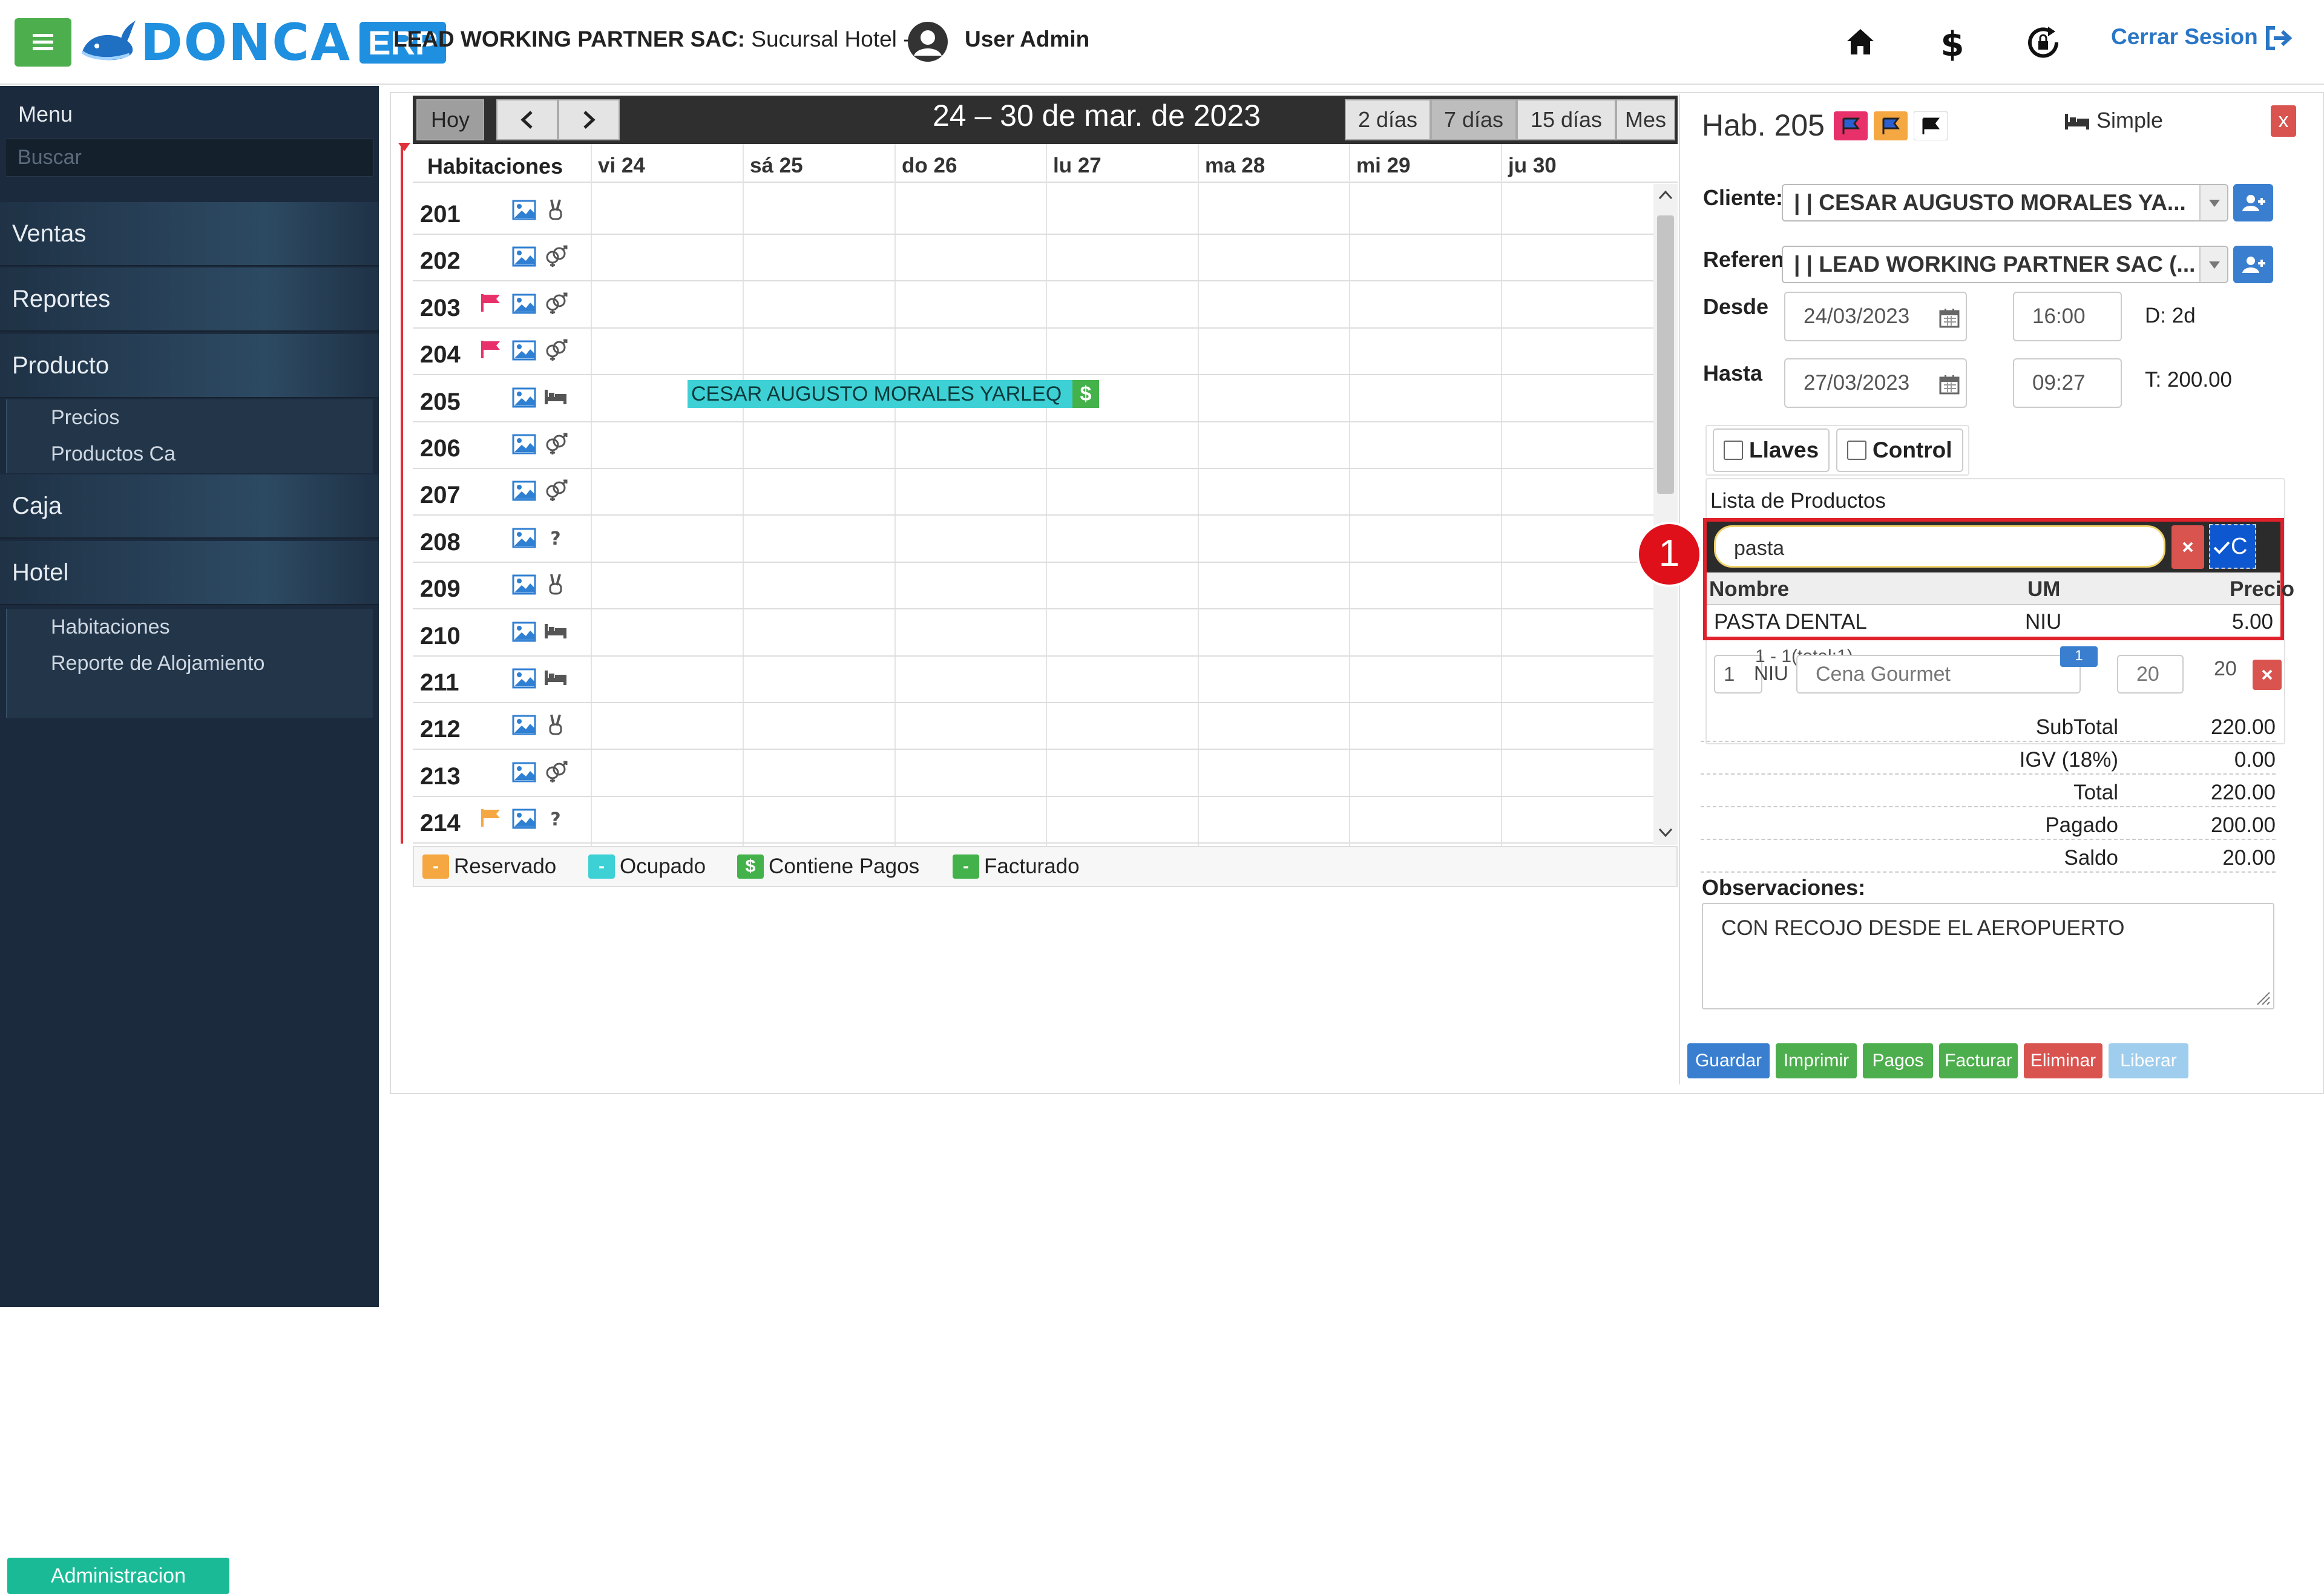  What do you see at coordinates (1939, 546) in the screenshot?
I see `product-search-input: pasta` at bounding box center [1939, 546].